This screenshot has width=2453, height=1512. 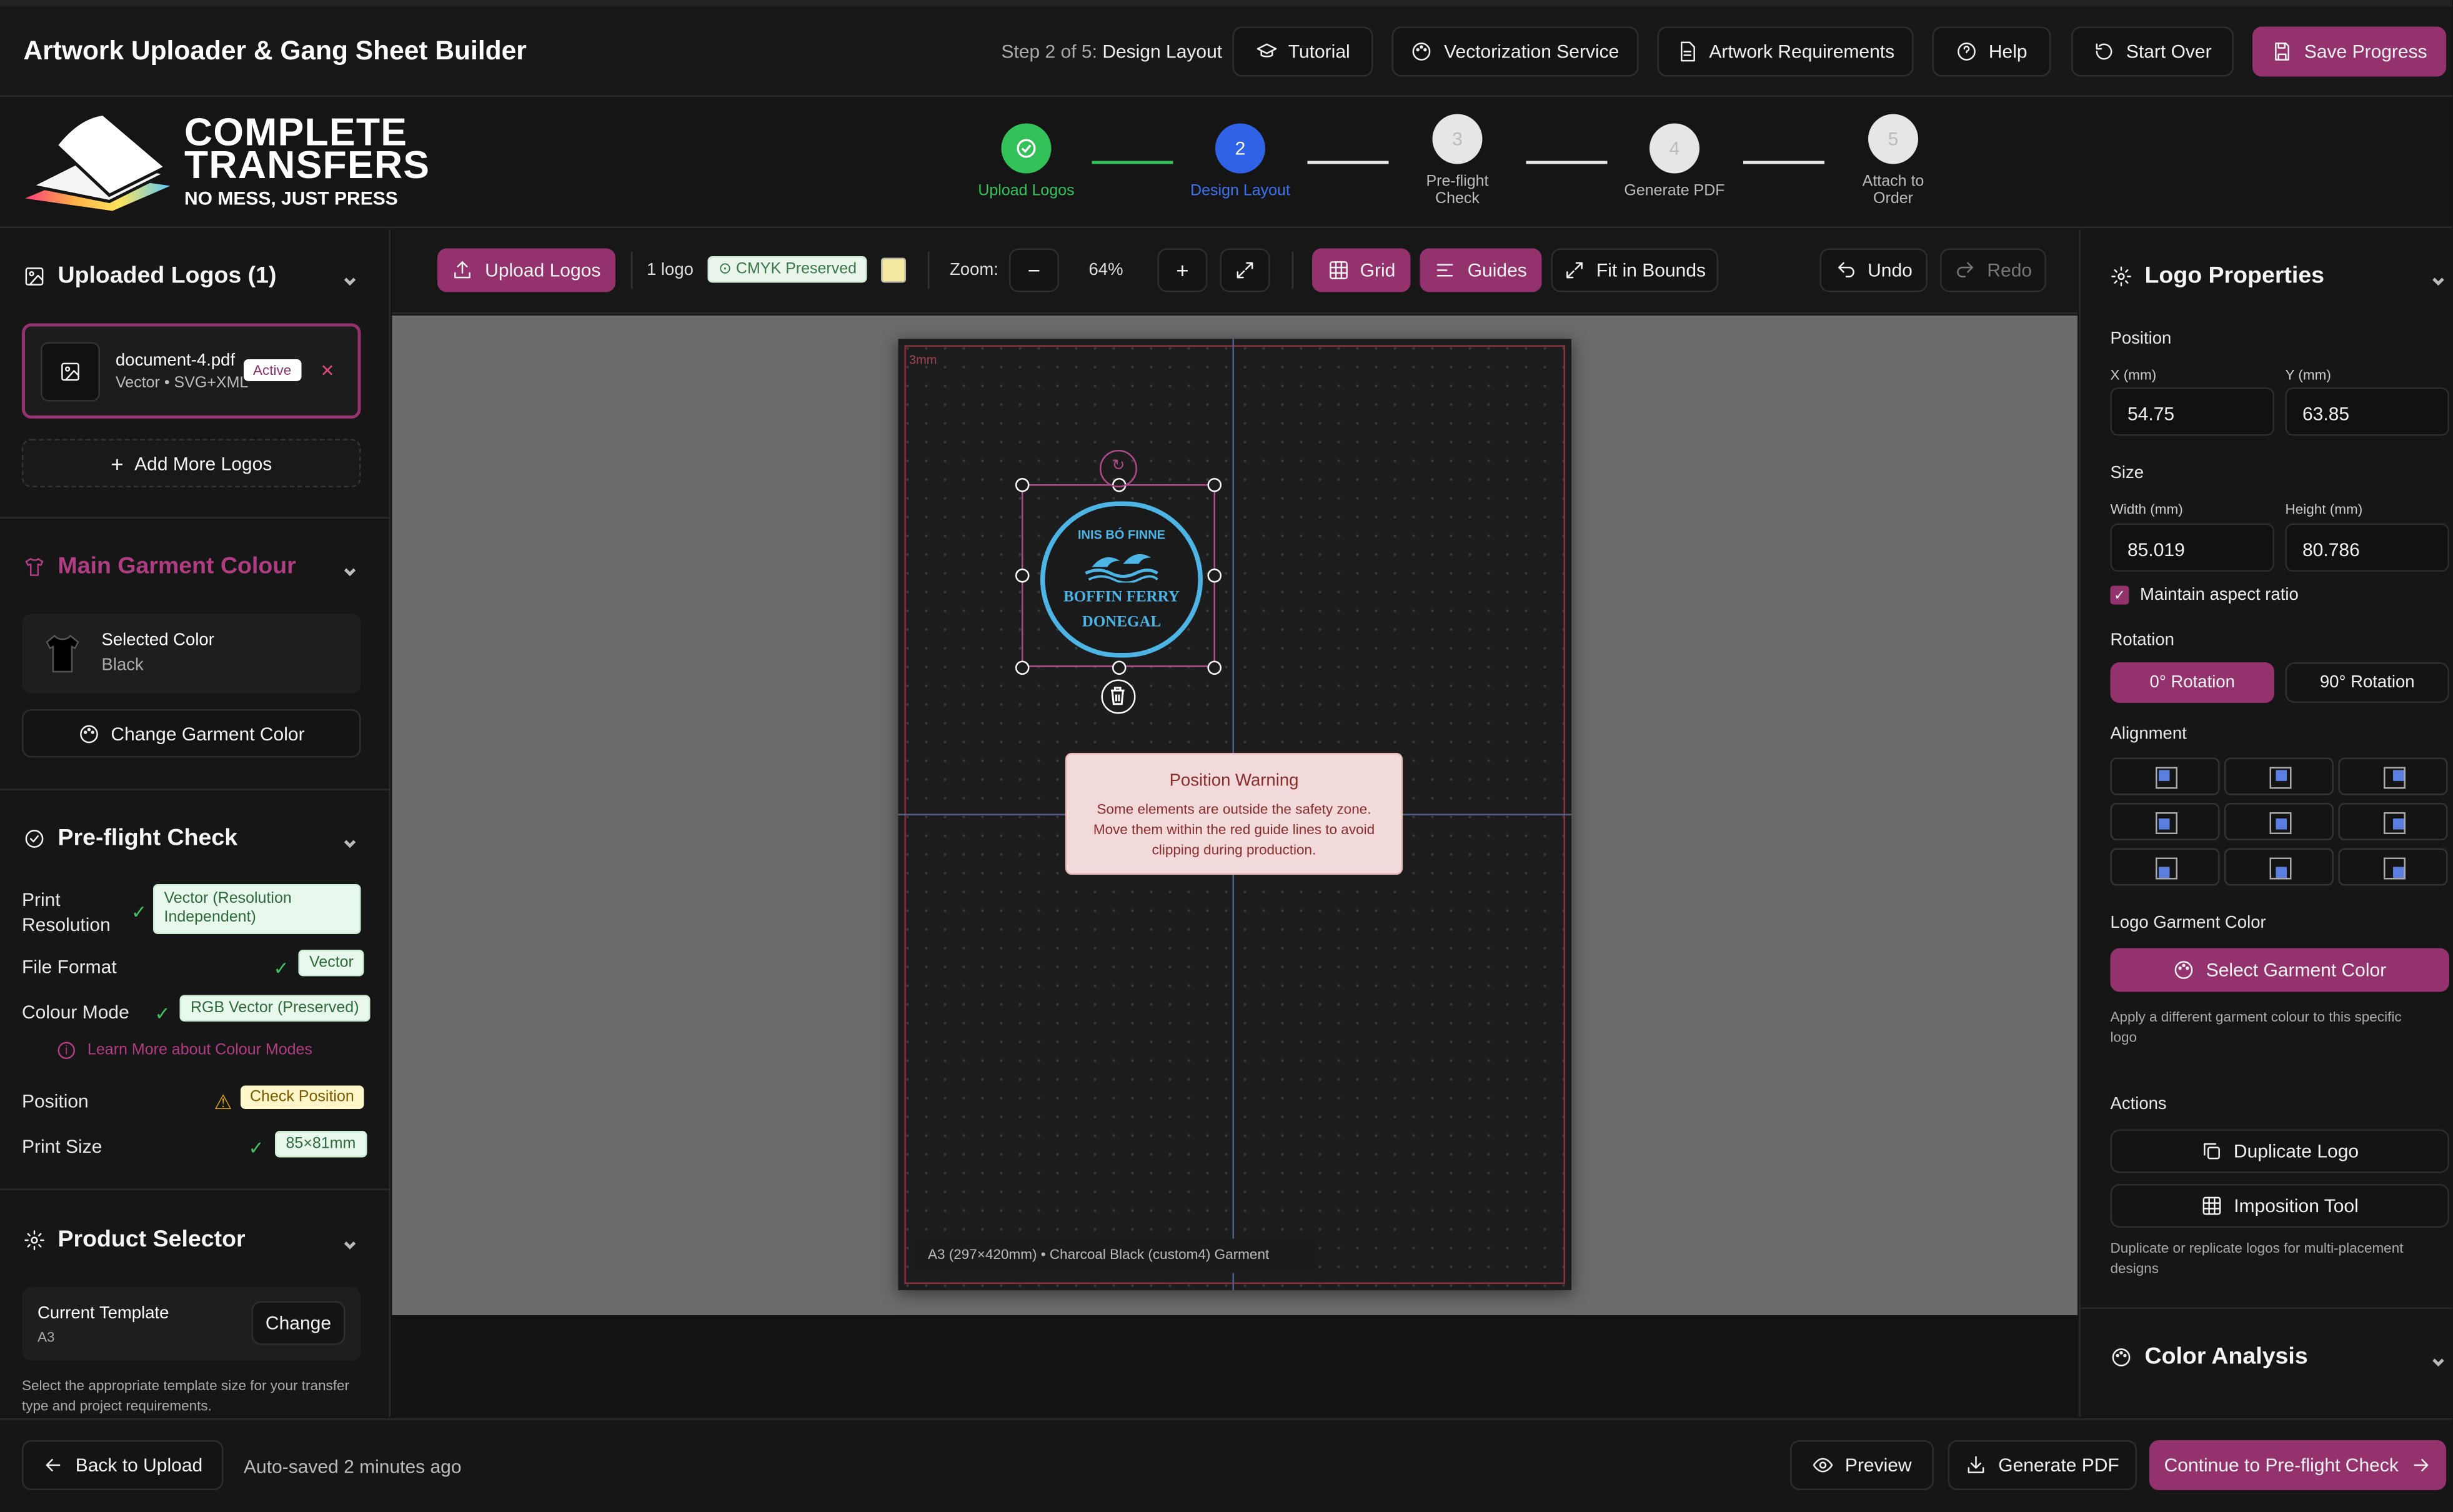 I want to click on width-label: Width (mm), so click(x=2146, y=509).